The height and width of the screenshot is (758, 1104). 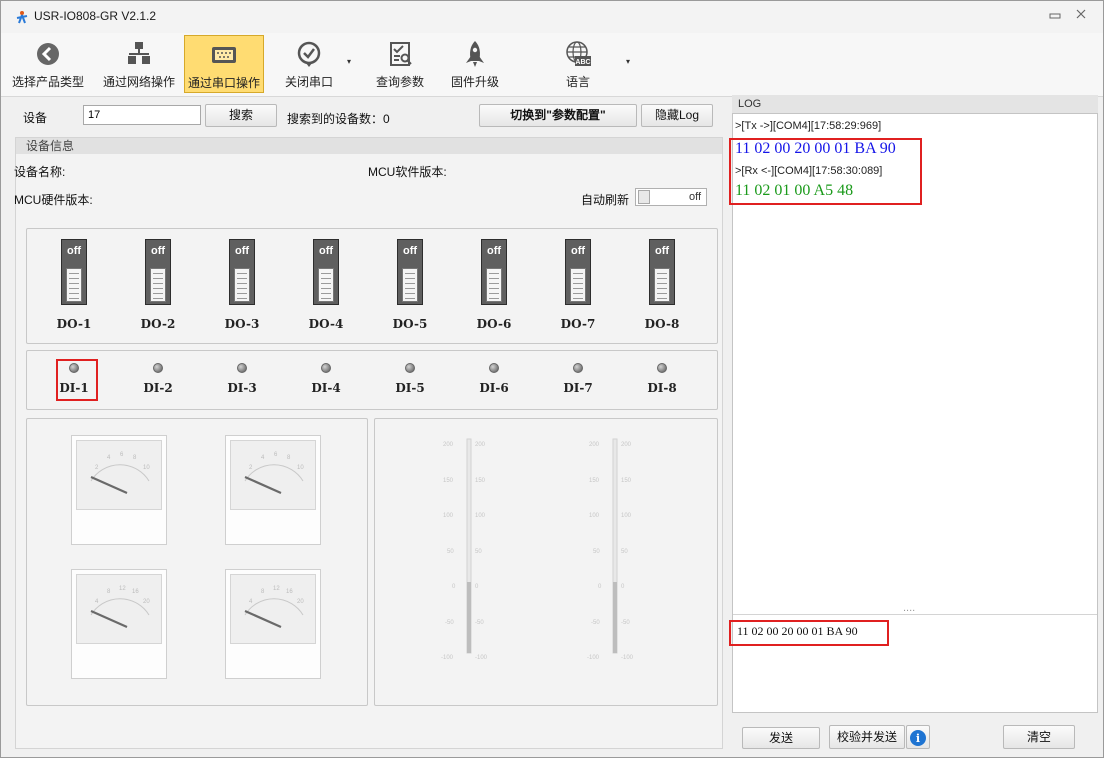 I want to click on select-product-button: 选择产品类型, so click(x=48, y=64).